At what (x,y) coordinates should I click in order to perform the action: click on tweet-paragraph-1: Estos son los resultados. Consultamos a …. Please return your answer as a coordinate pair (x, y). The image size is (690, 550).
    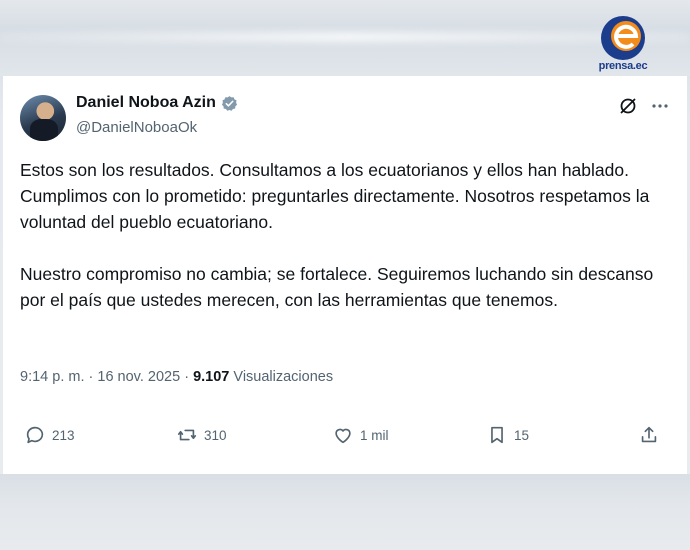
    Looking at the image, I should click on (335, 196).